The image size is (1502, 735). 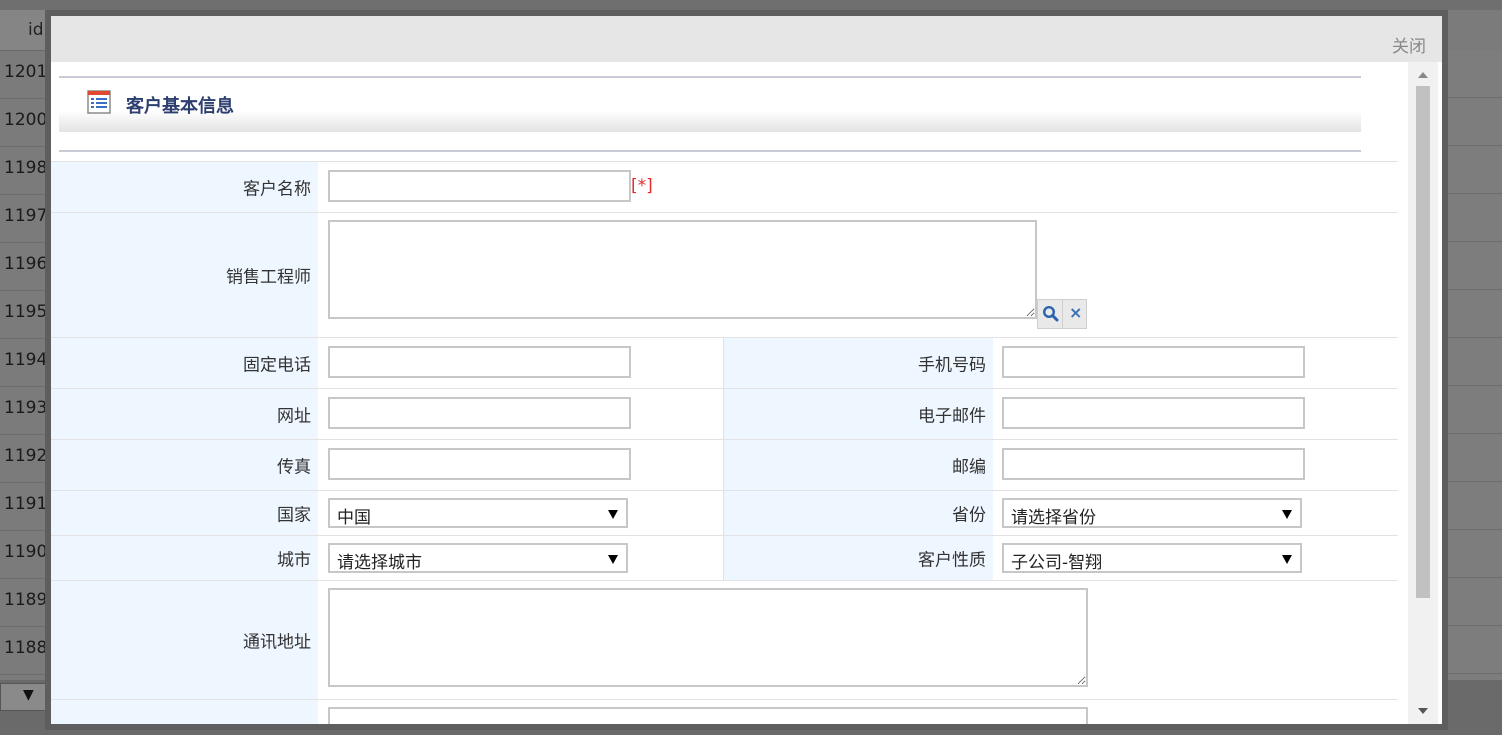 I want to click on section-header: 客户基本信息, so click(x=710, y=104).